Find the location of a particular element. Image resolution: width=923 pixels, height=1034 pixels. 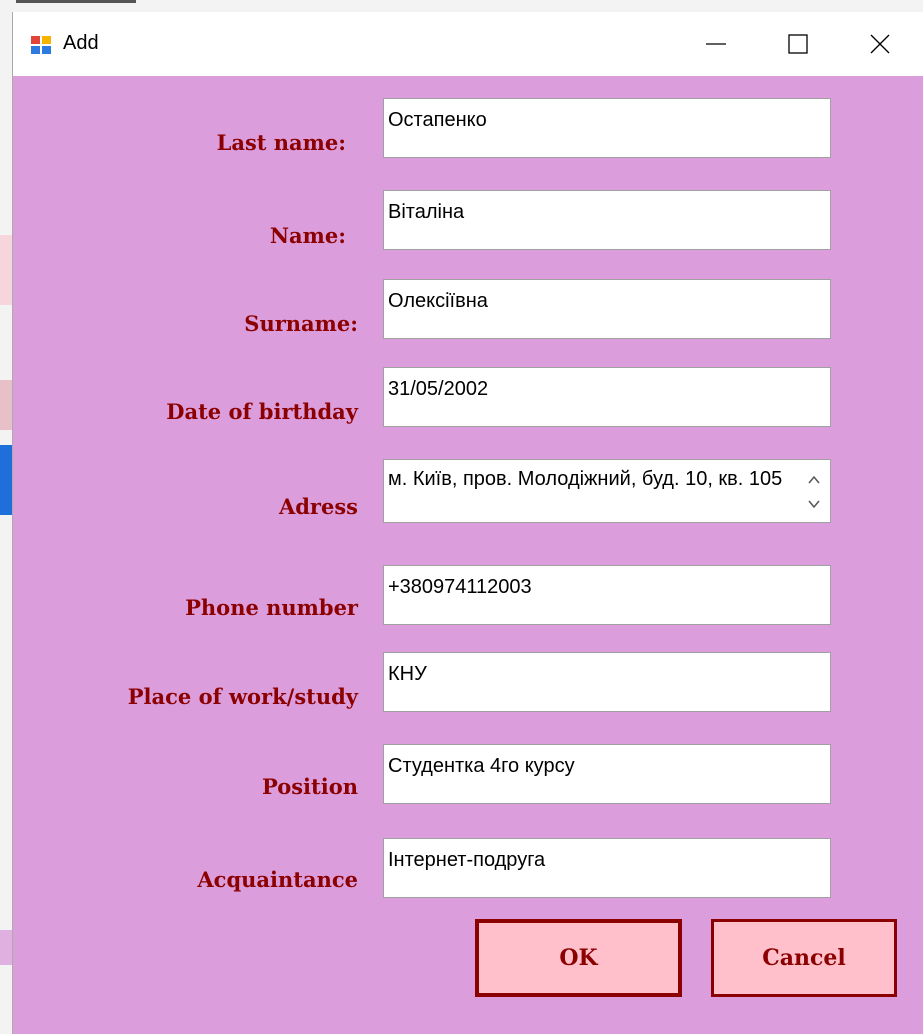

last-name-field: Остапенко is located at coordinates (607, 128).